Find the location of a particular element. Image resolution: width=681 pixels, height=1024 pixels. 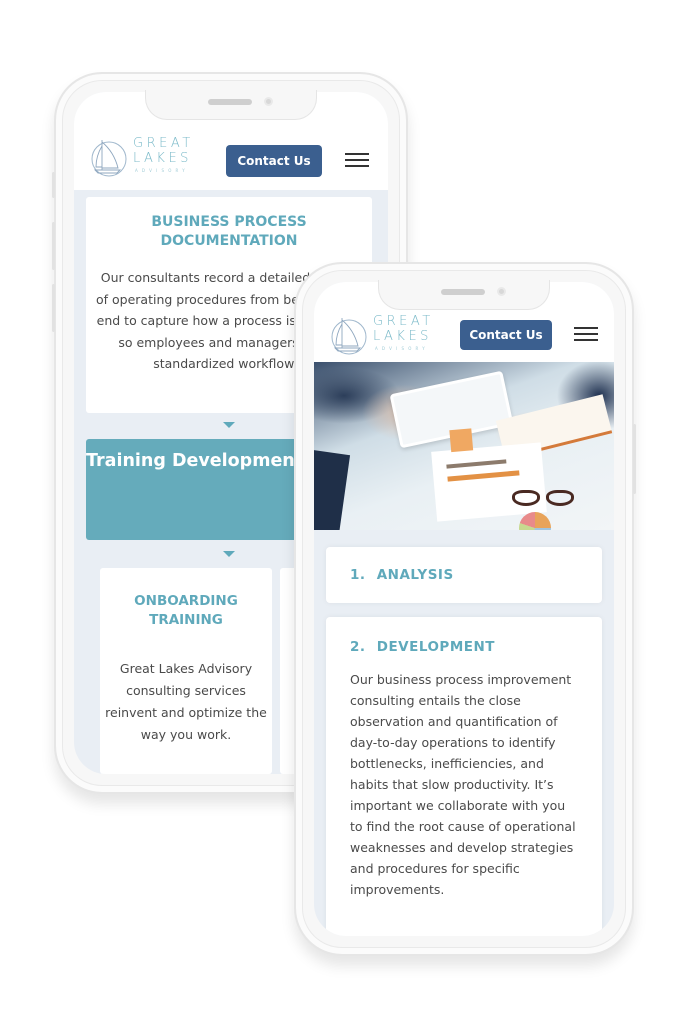

photo-glasses is located at coordinates (547, 499).